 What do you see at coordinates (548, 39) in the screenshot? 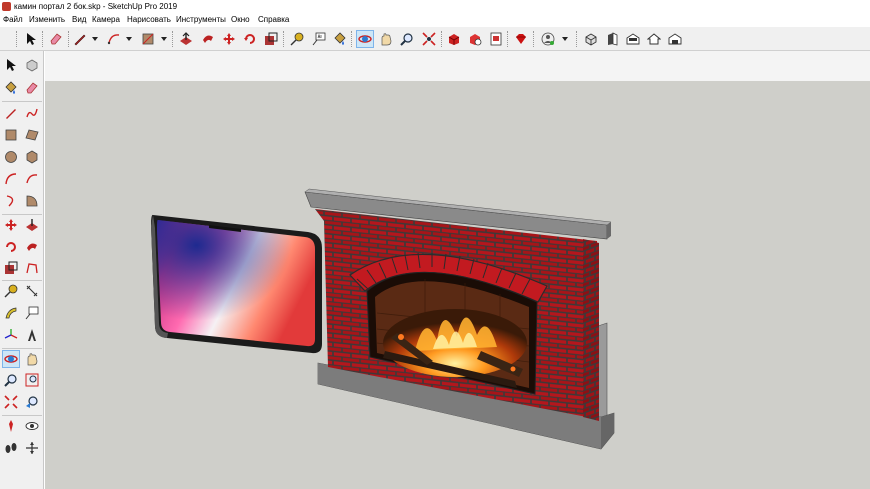
I see `user-account-icon` at bounding box center [548, 39].